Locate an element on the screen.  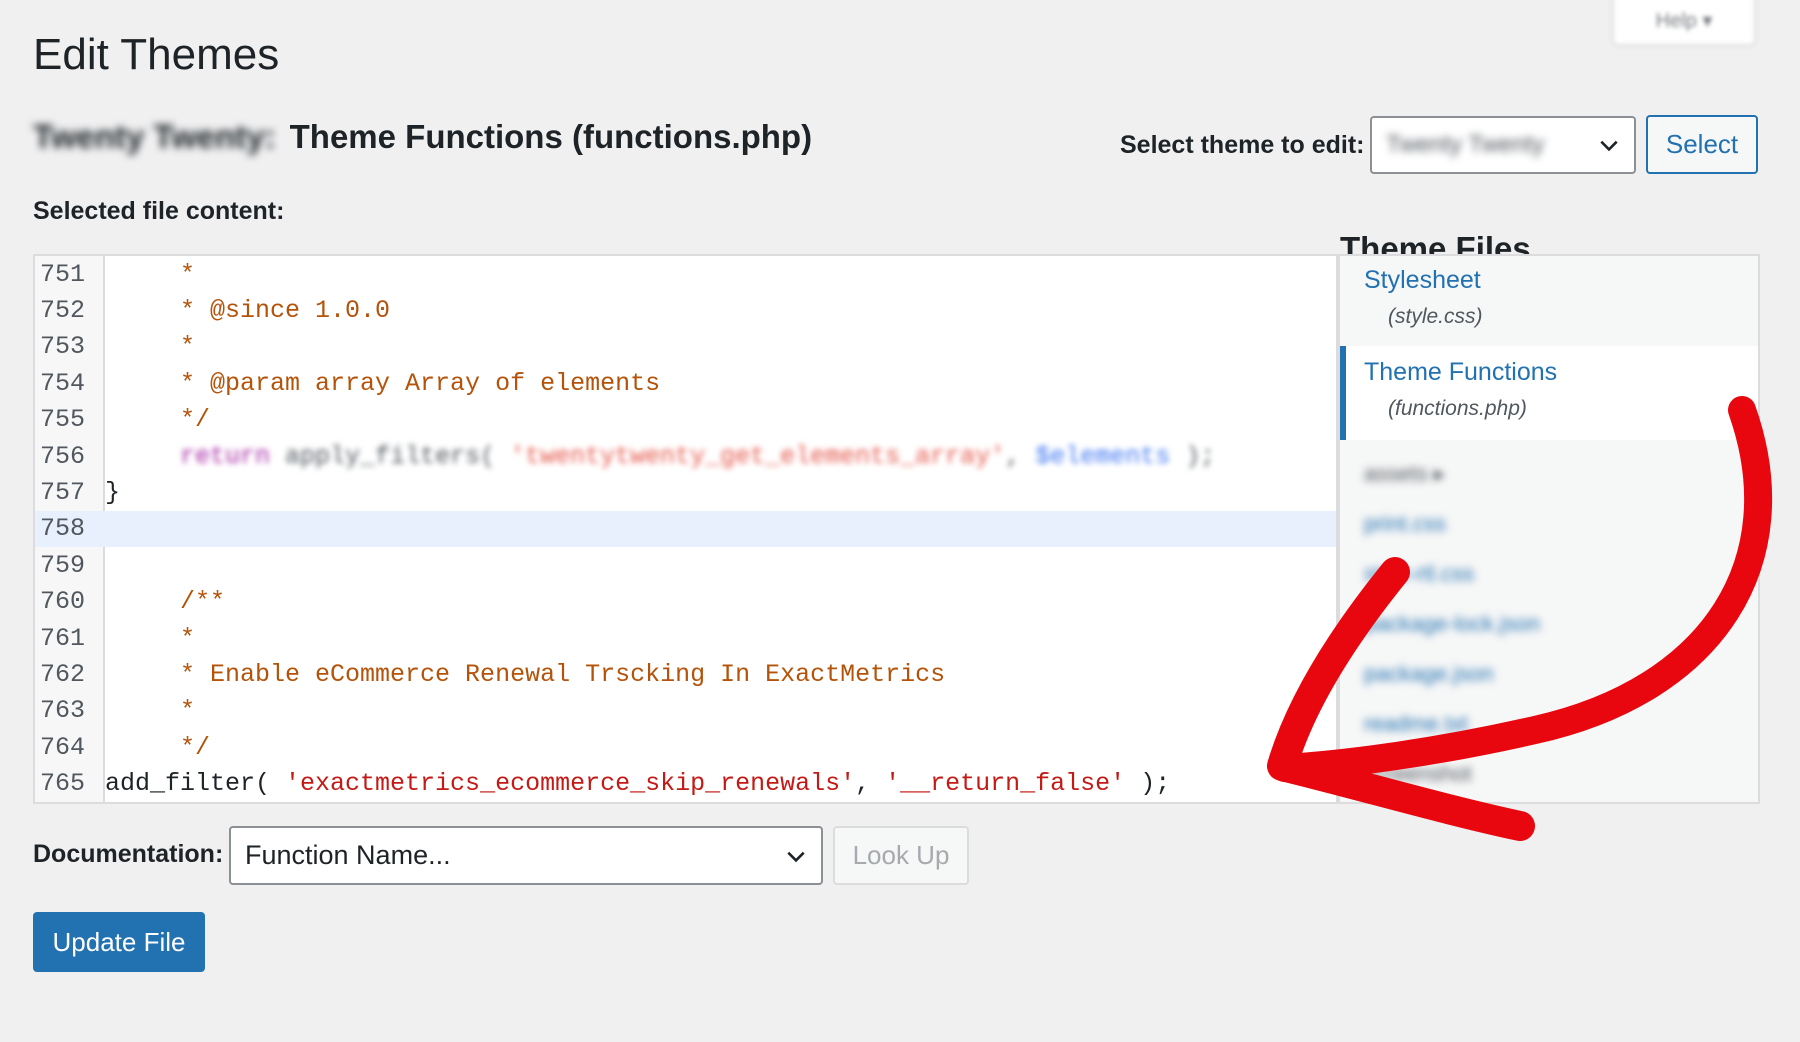
code-line: 760 /** is located at coordinates (685, 602).